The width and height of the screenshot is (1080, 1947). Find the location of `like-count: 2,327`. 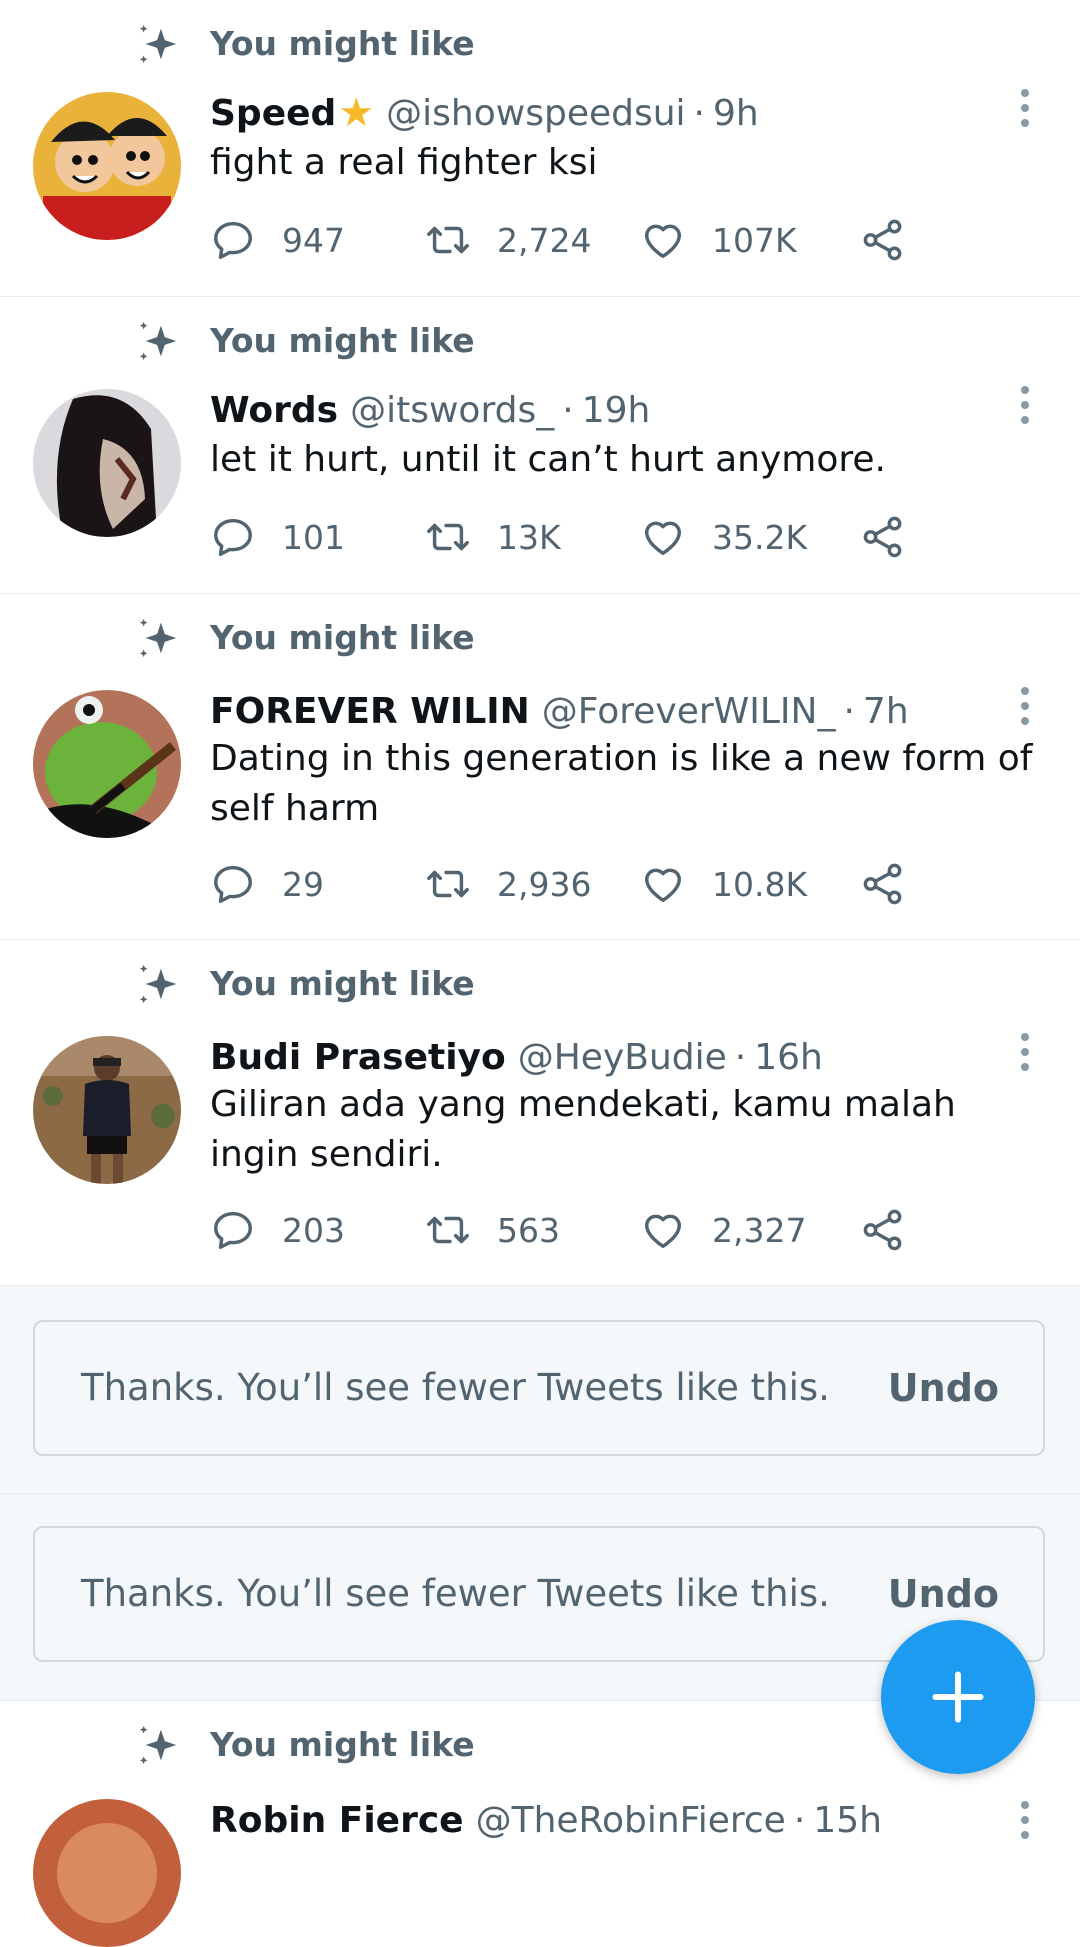

like-count: 2,327 is located at coordinates (759, 1230).